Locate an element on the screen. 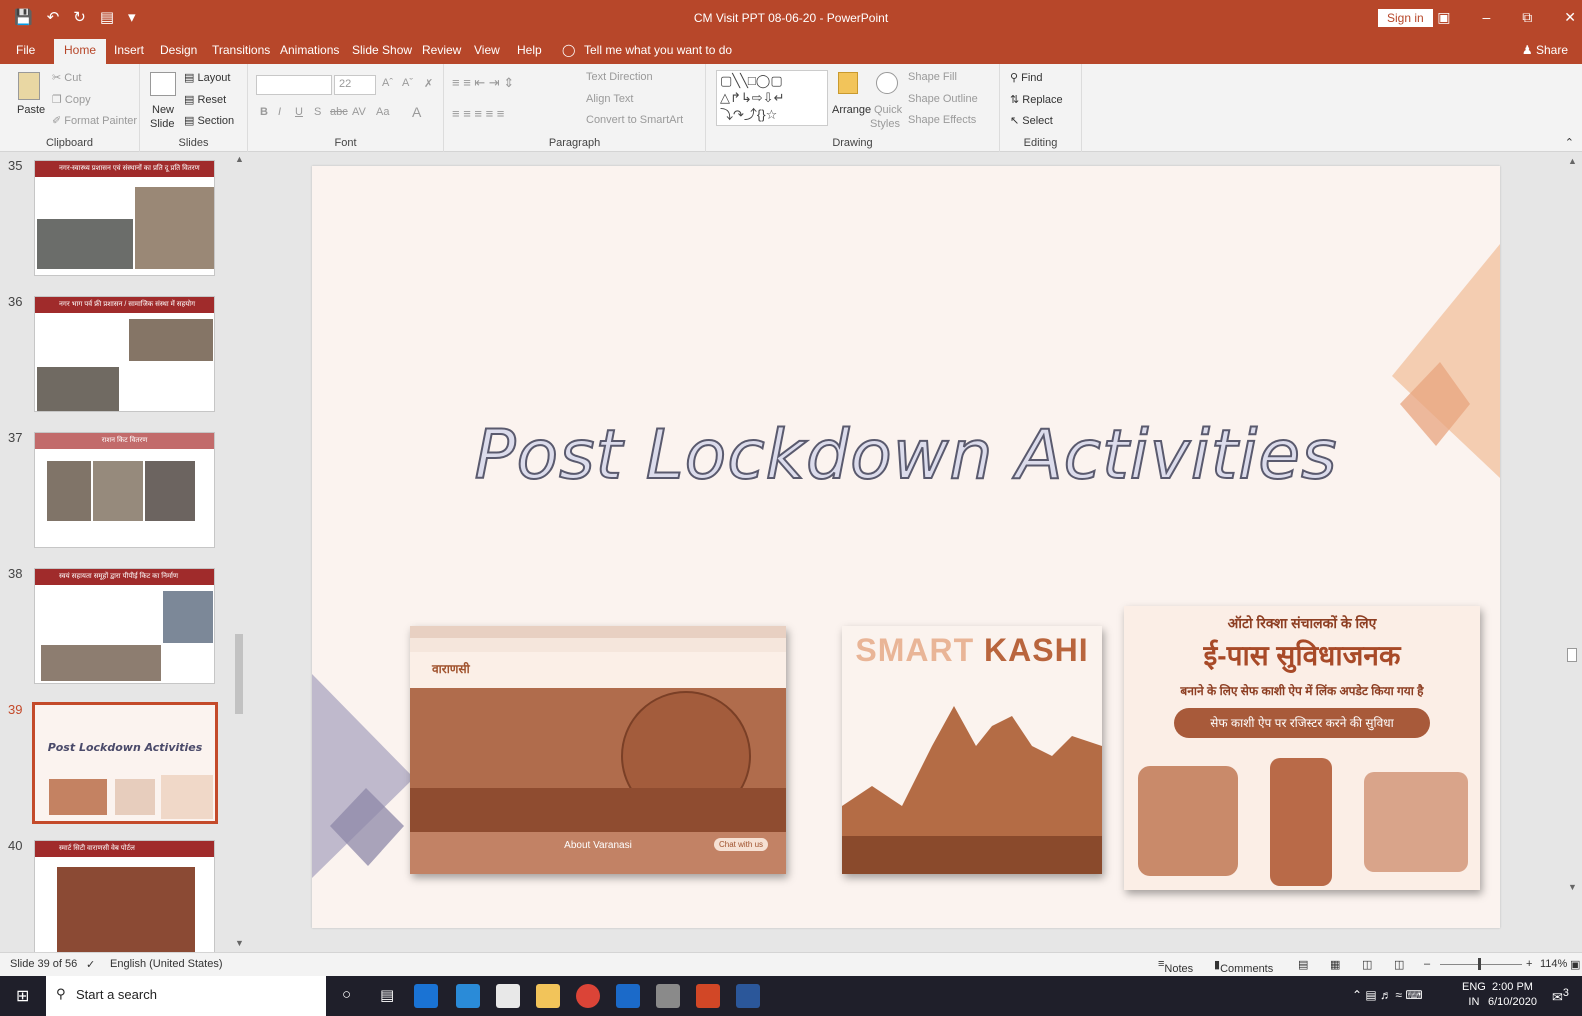 The width and height of the screenshot is (1582, 1016). edge-icon is located at coordinates (426, 996).